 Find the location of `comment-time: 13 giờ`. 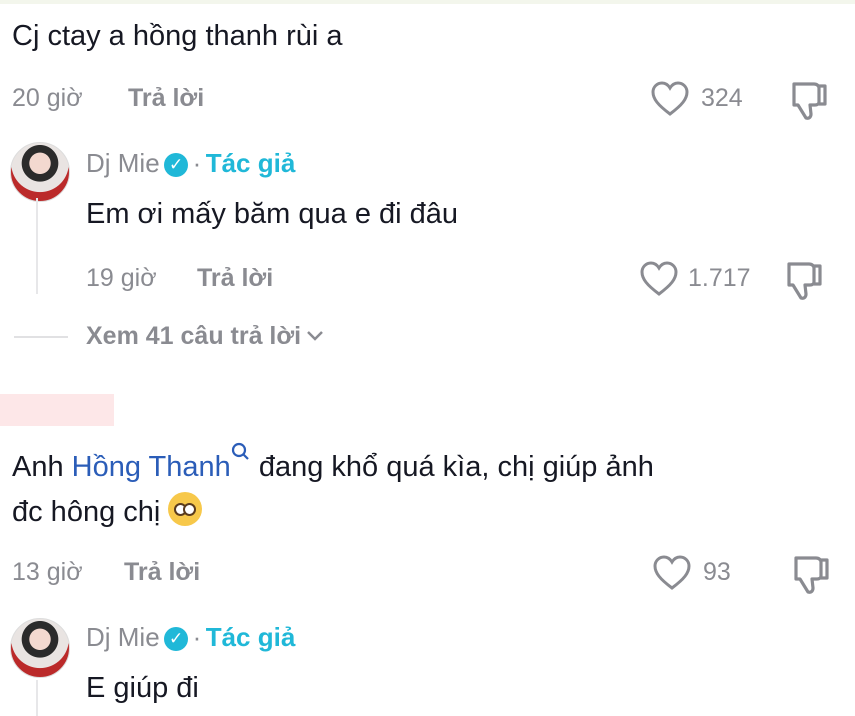

comment-time: 13 giờ is located at coordinates (47, 572).